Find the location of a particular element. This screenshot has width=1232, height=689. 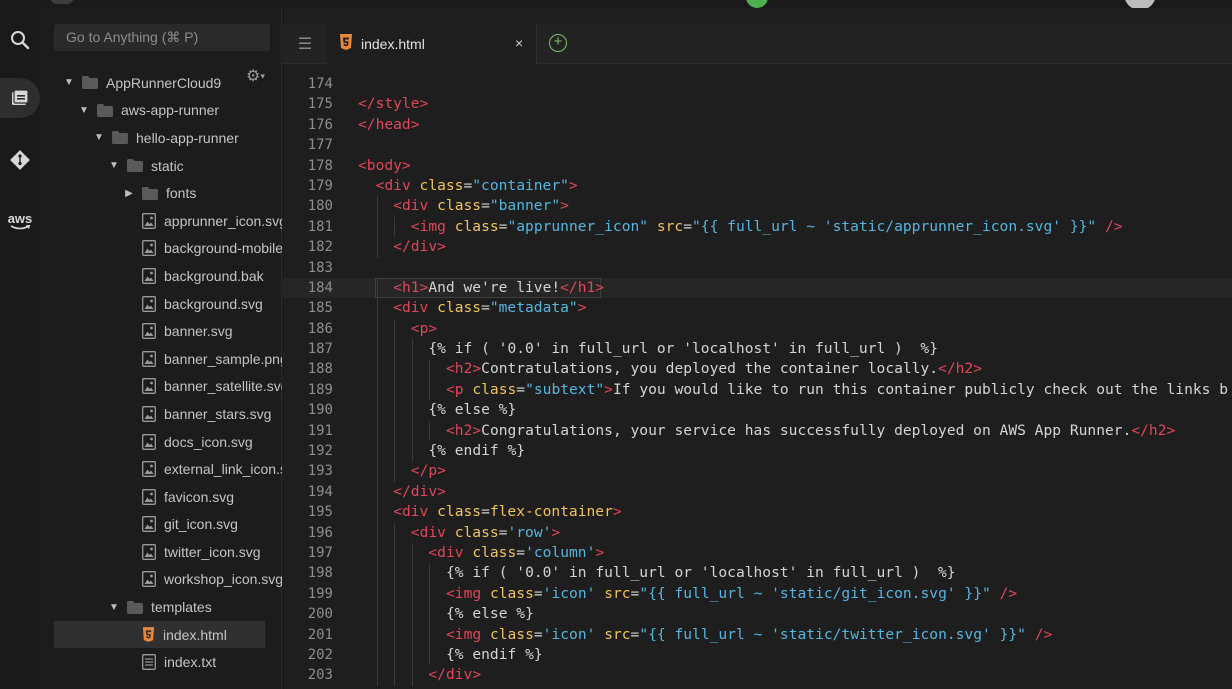

tree-file: banner_satellite.svg is located at coordinates (168, 387).